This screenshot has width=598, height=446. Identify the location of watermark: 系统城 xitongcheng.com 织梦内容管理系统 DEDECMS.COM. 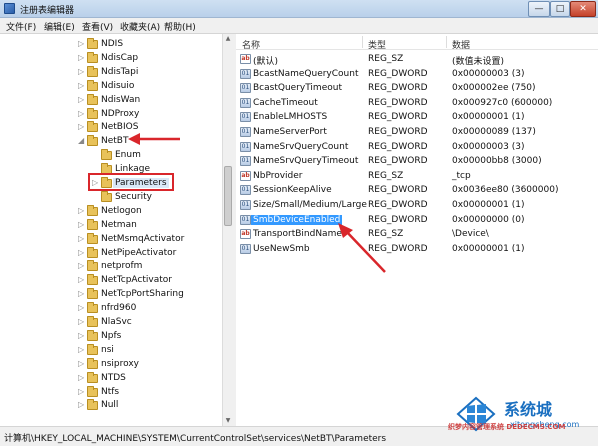
(523, 416).